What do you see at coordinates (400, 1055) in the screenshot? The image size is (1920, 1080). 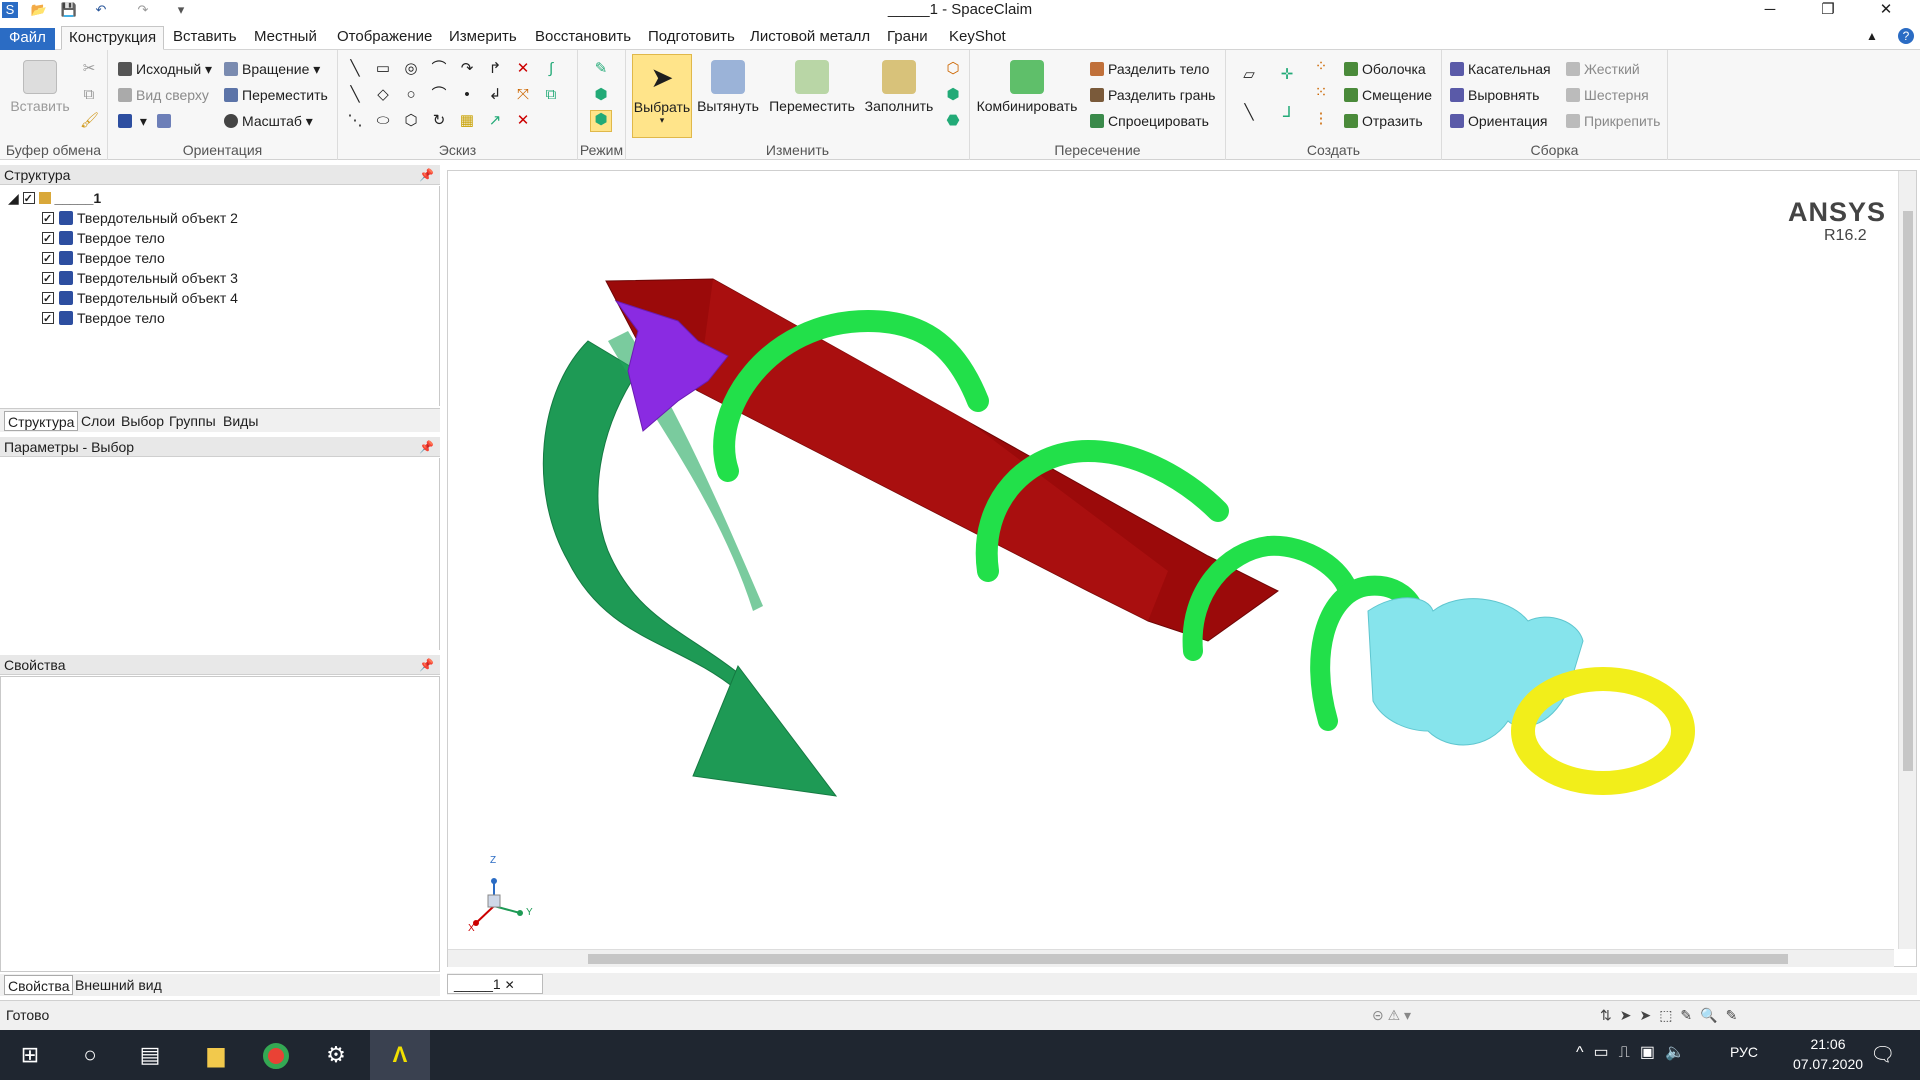 I see `spaceclaim-taskbar-icon: Λ` at bounding box center [400, 1055].